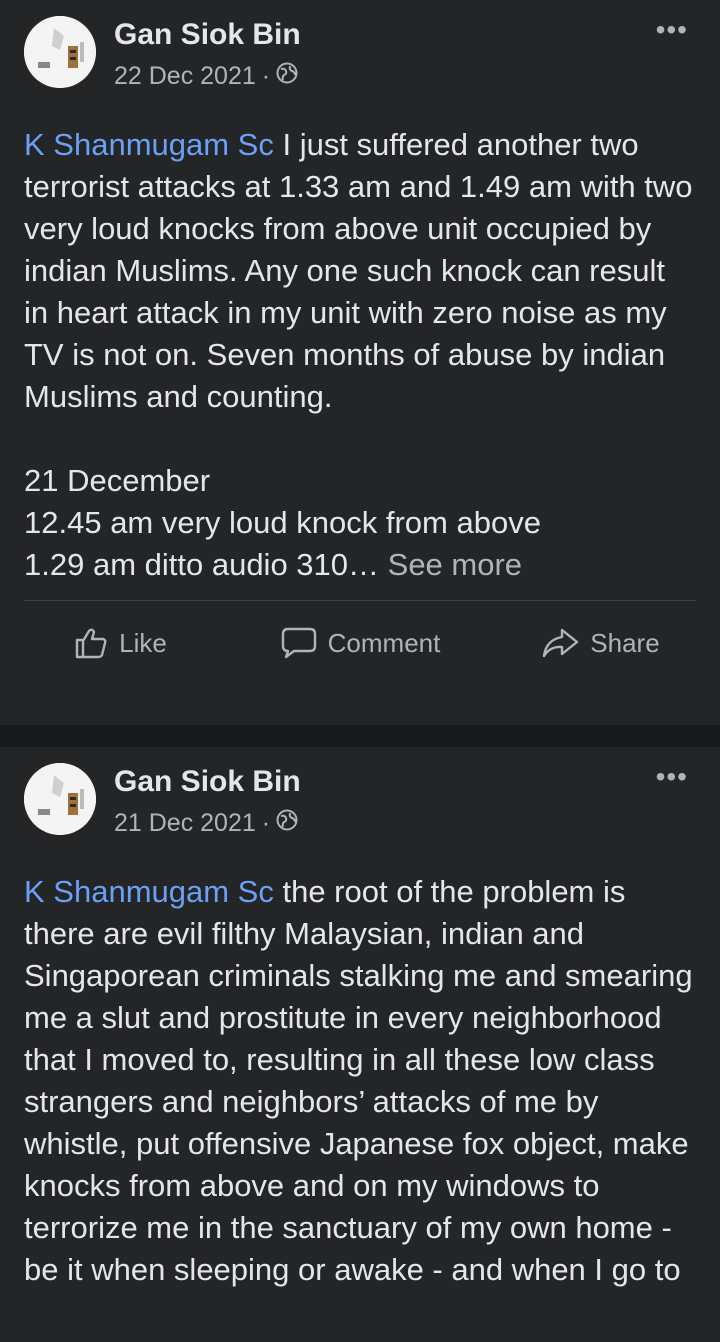 The height and width of the screenshot is (1342, 720). I want to click on action-bar: Like Comment Share, so click(360, 643).